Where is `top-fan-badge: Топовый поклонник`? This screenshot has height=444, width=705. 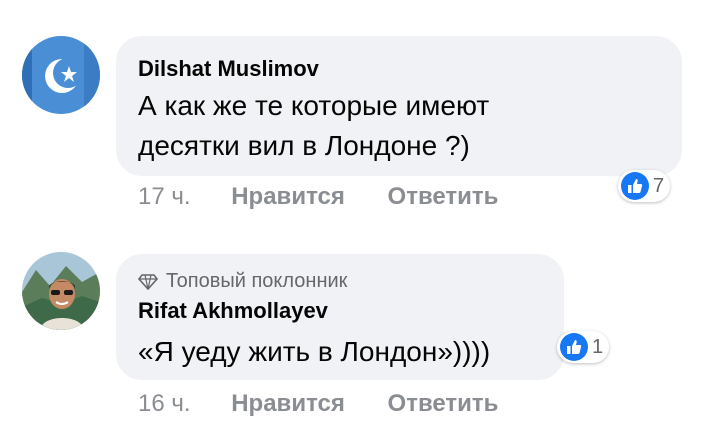
top-fan-badge: Топовый поклонник is located at coordinates (242, 281).